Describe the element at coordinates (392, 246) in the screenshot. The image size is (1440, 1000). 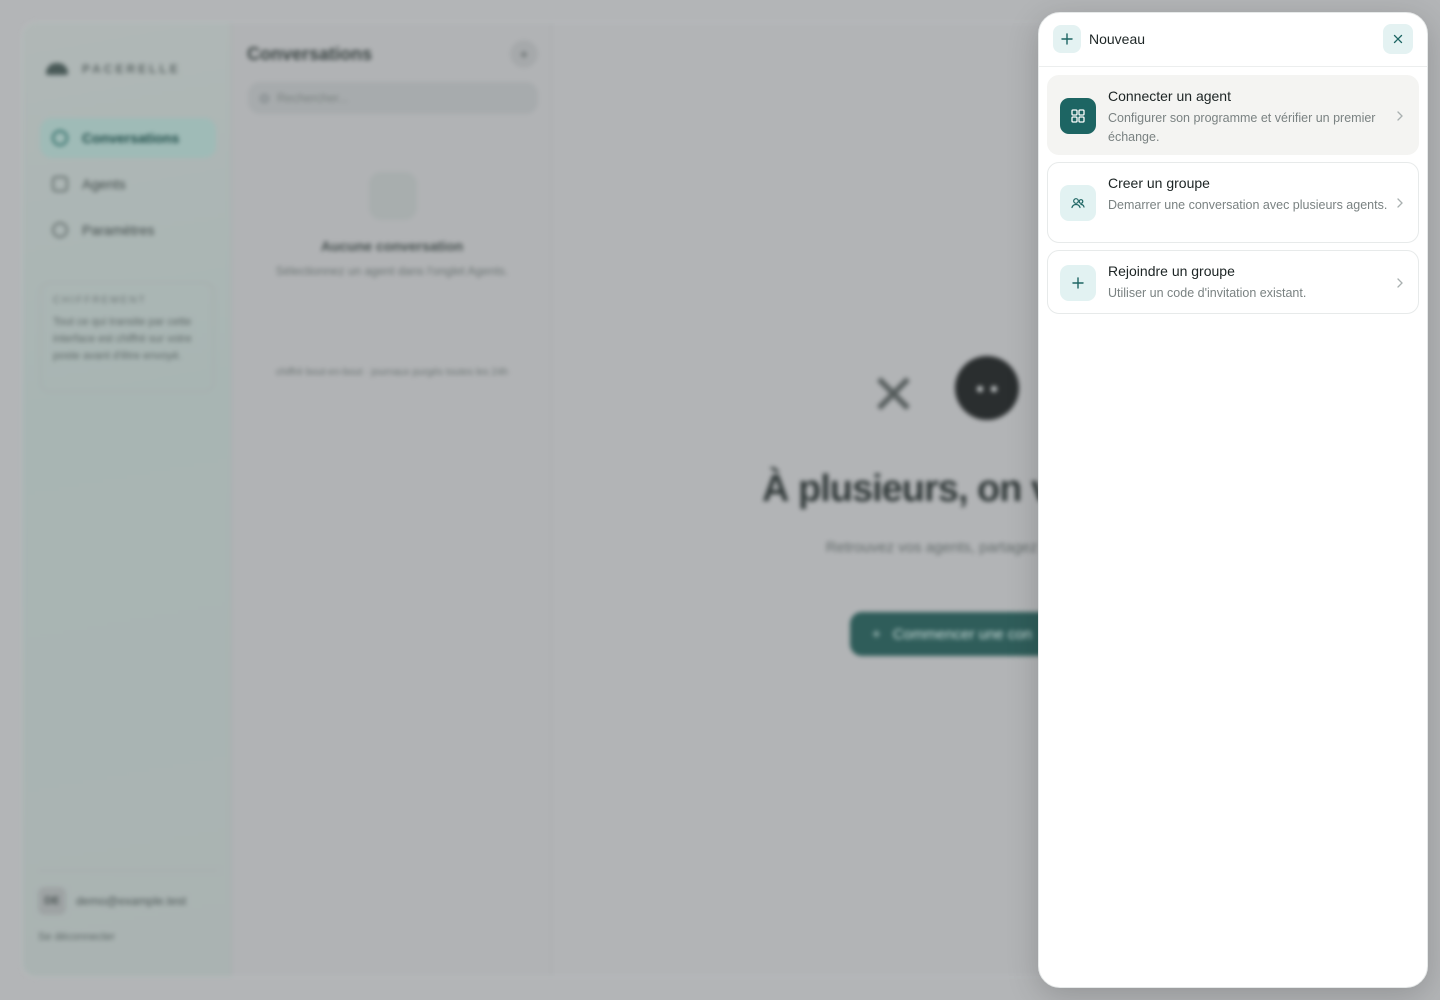
I see `empty-state-title: Aucune conversation` at that location.